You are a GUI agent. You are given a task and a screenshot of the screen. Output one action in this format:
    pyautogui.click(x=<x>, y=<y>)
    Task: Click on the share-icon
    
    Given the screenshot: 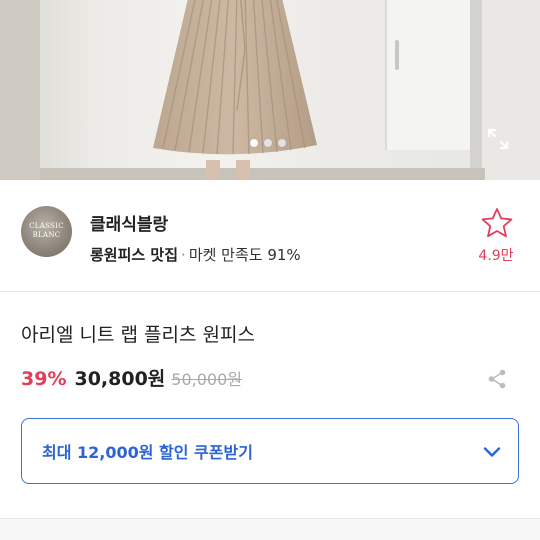 What is the action you would take?
    pyautogui.click(x=497, y=379)
    